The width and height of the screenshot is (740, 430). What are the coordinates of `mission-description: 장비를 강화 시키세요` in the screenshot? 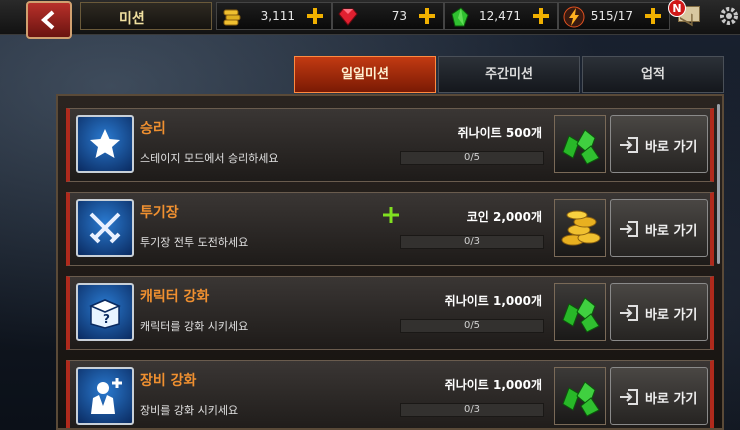 It's located at (189, 410).